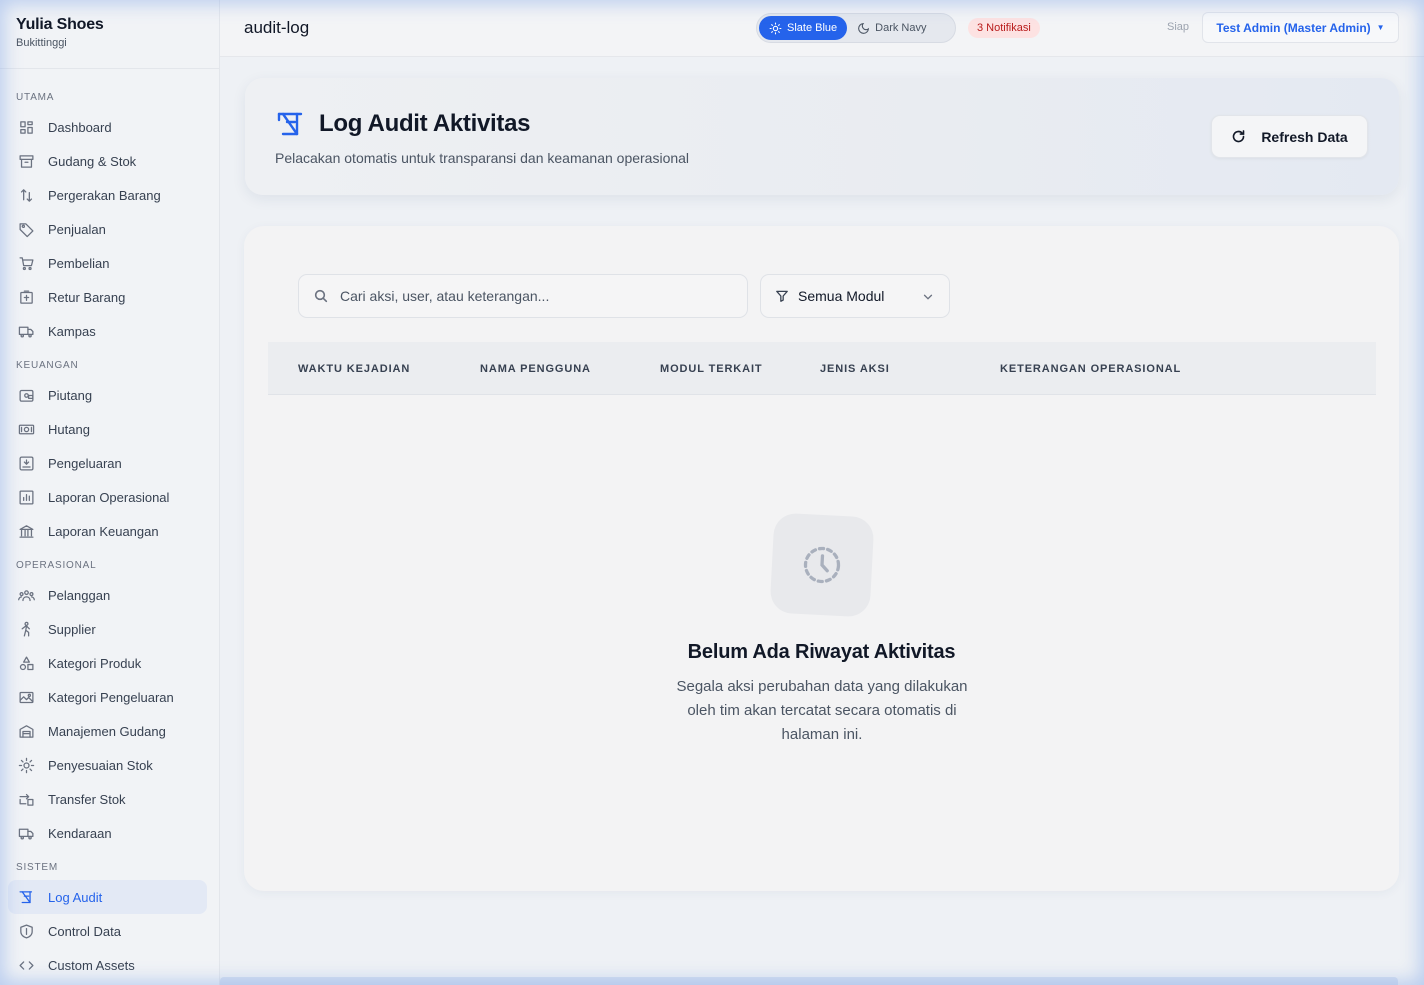 The height and width of the screenshot is (985, 1424). I want to click on sidebar-item-kategori-produk: Kategori Produk, so click(107, 663).